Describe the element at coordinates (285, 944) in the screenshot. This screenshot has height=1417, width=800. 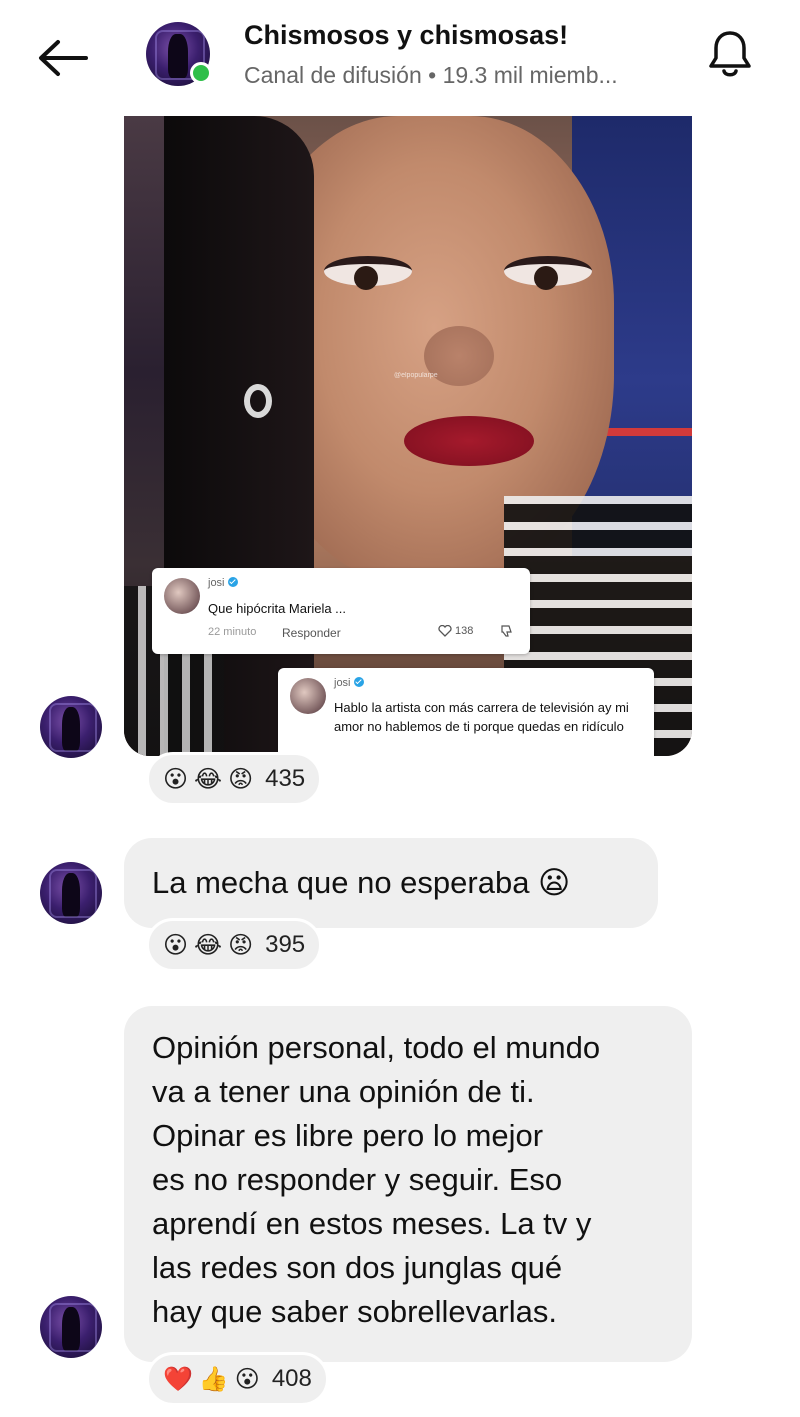
I see `reaction-count: 395` at that location.